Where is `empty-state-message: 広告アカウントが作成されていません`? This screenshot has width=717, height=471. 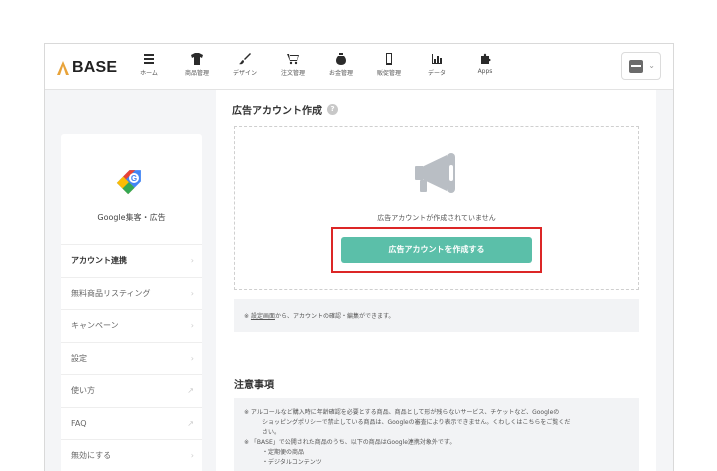 empty-state-message: 広告アカウントが作成されていません is located at coordinates (436, 218).